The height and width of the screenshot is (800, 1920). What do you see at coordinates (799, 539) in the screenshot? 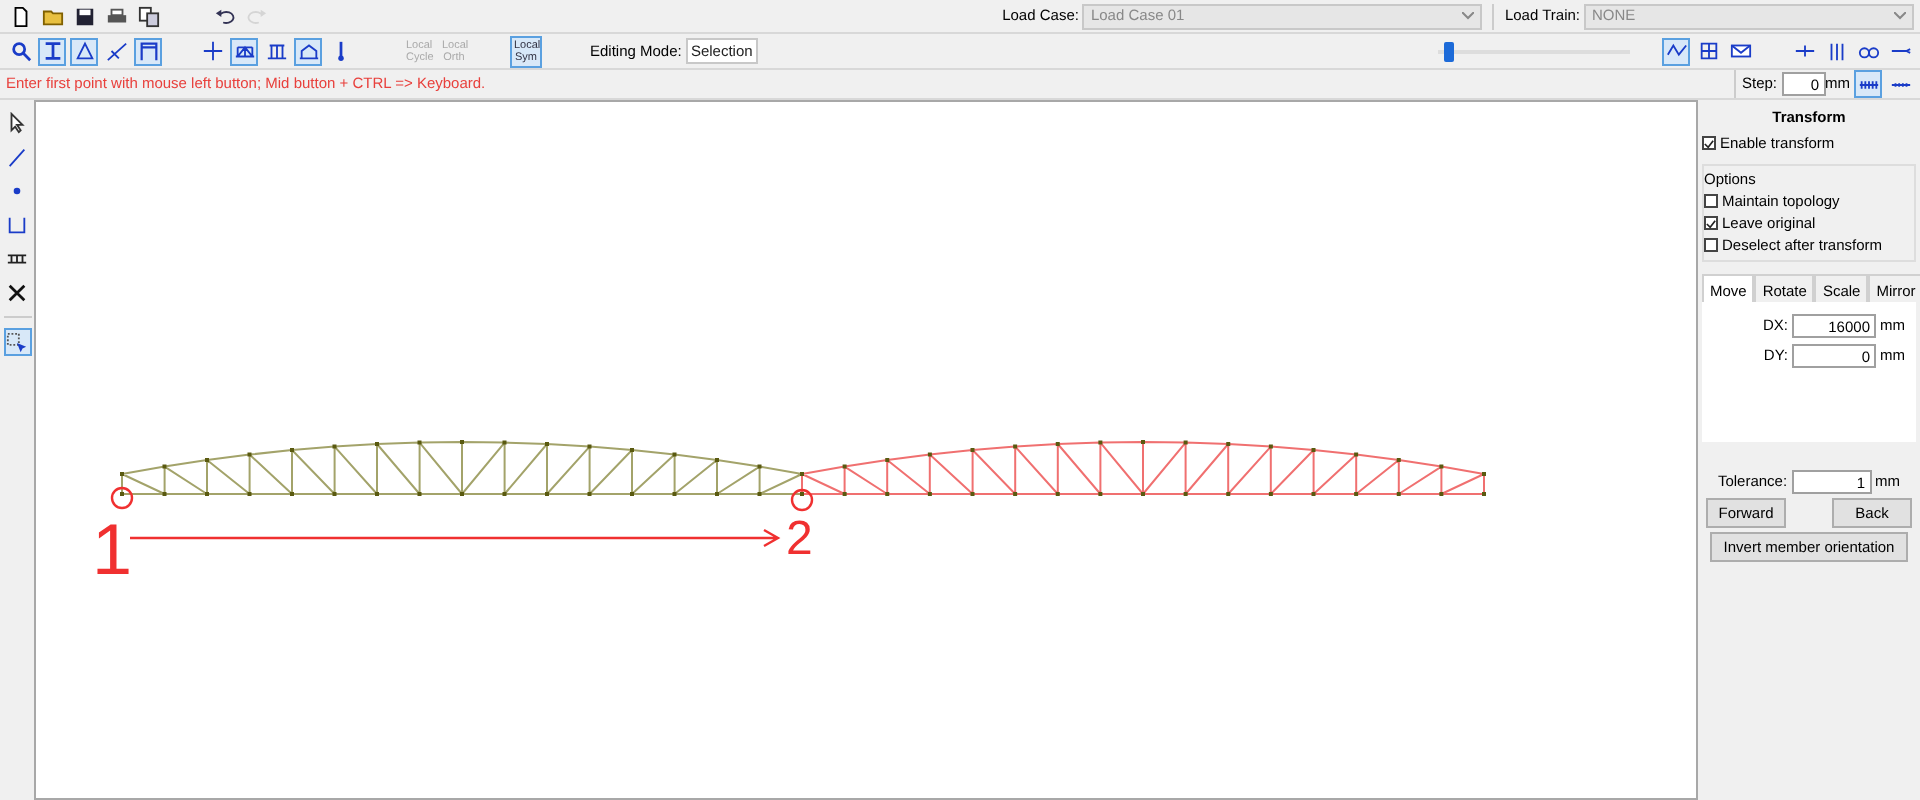
I see `annotation-label: 2` at bounding box center [799, 539].